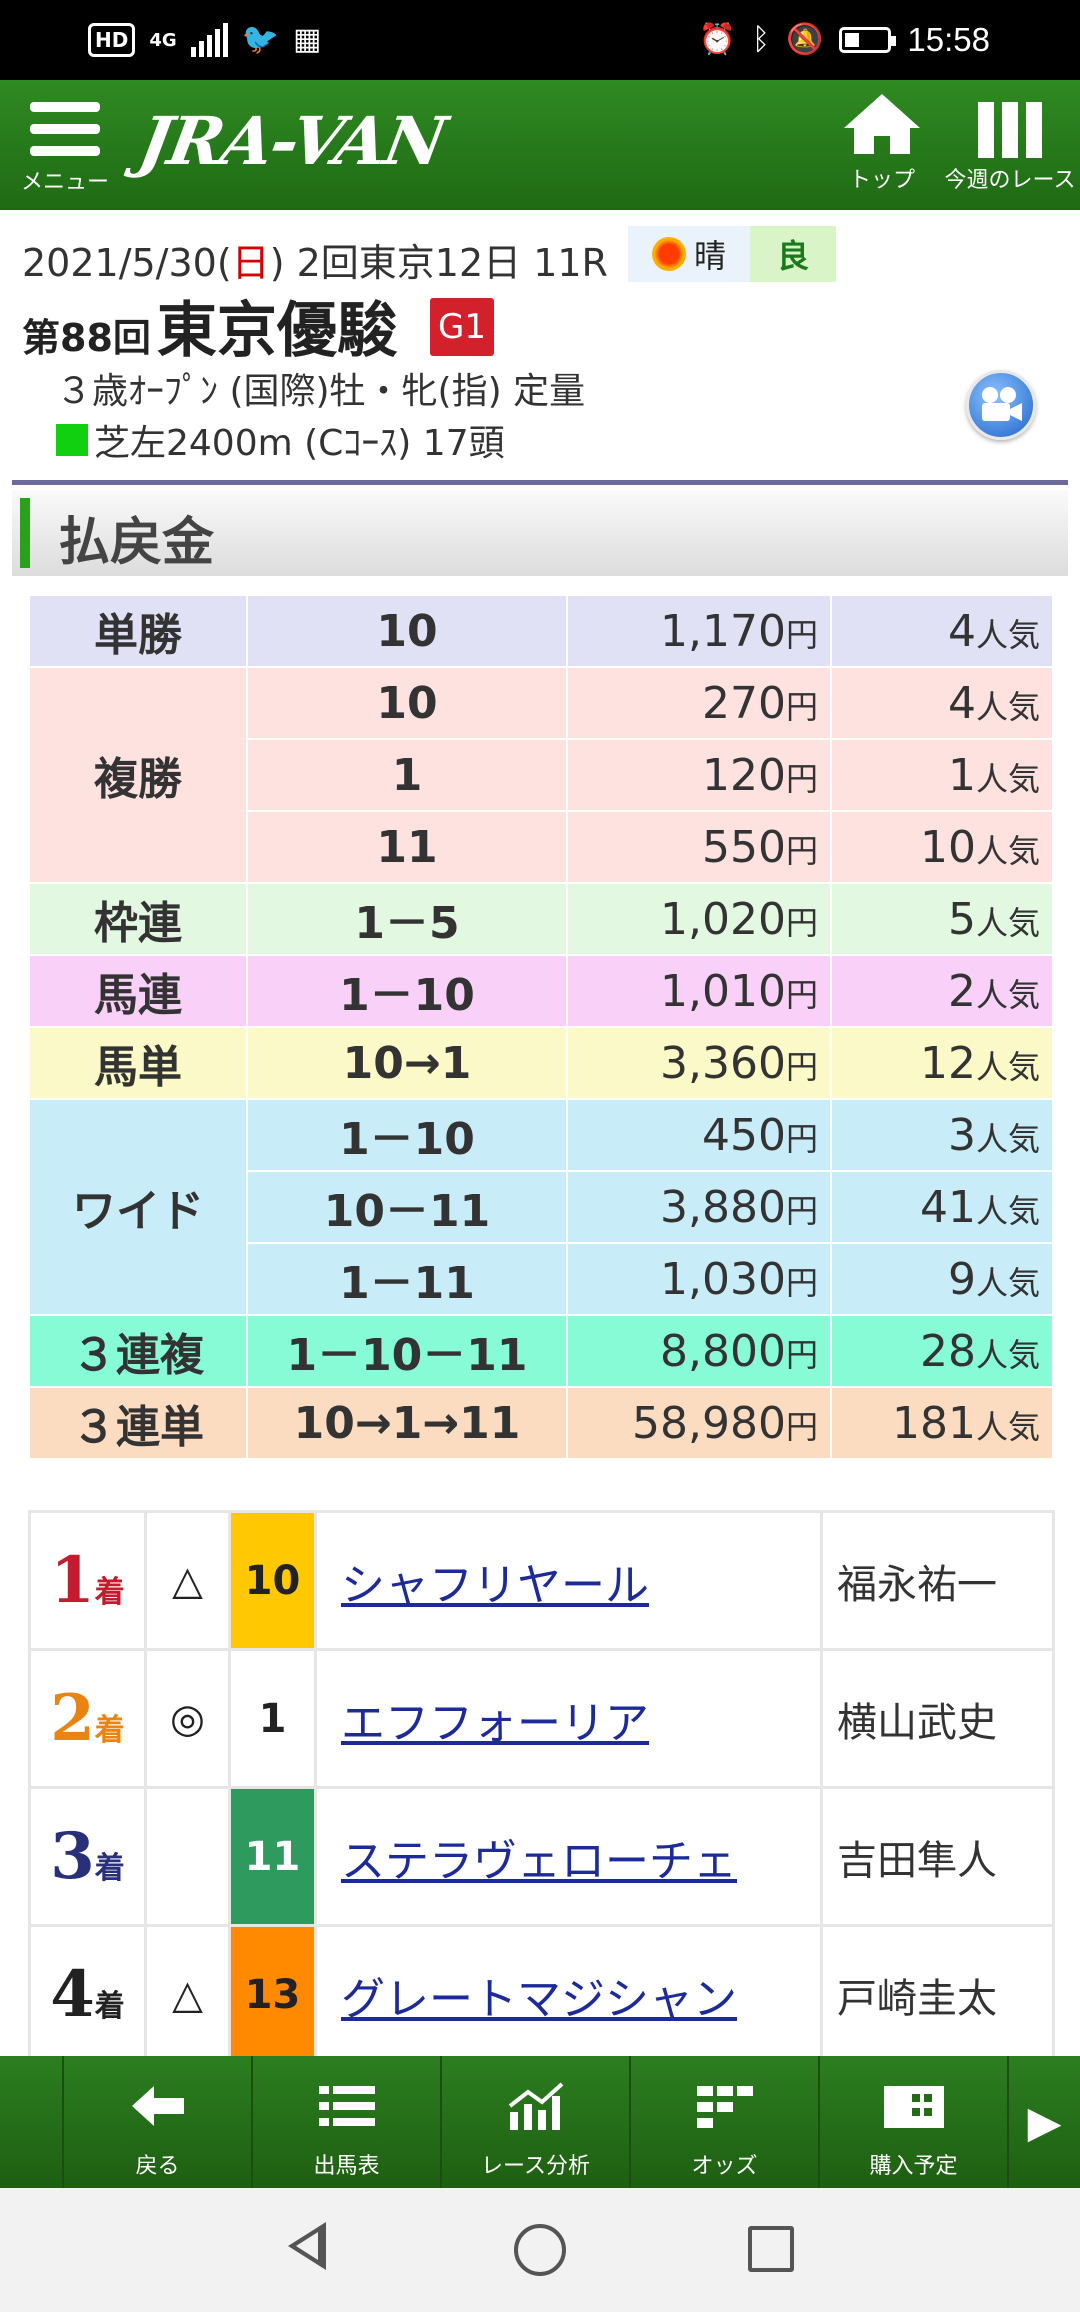  What do you see at coordinates (291, 141) in the screenshot?
I see `jra-van-logo: JRA-VAN` at bounding box center [291, 141].